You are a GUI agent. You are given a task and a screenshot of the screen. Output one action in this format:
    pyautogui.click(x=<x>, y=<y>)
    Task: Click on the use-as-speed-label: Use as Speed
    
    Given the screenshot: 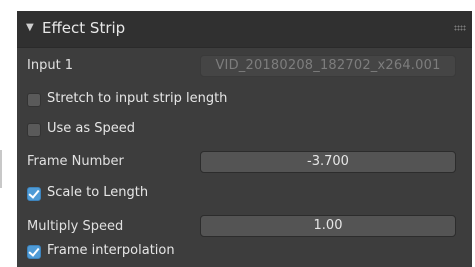 What is the action you would take?
    pyautogui.click(x=91, y=128)
    